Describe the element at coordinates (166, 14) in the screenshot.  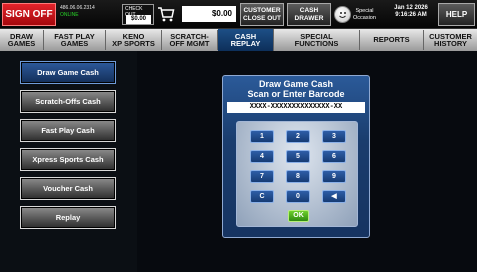
I see `shopping-cart-icon` at that location.